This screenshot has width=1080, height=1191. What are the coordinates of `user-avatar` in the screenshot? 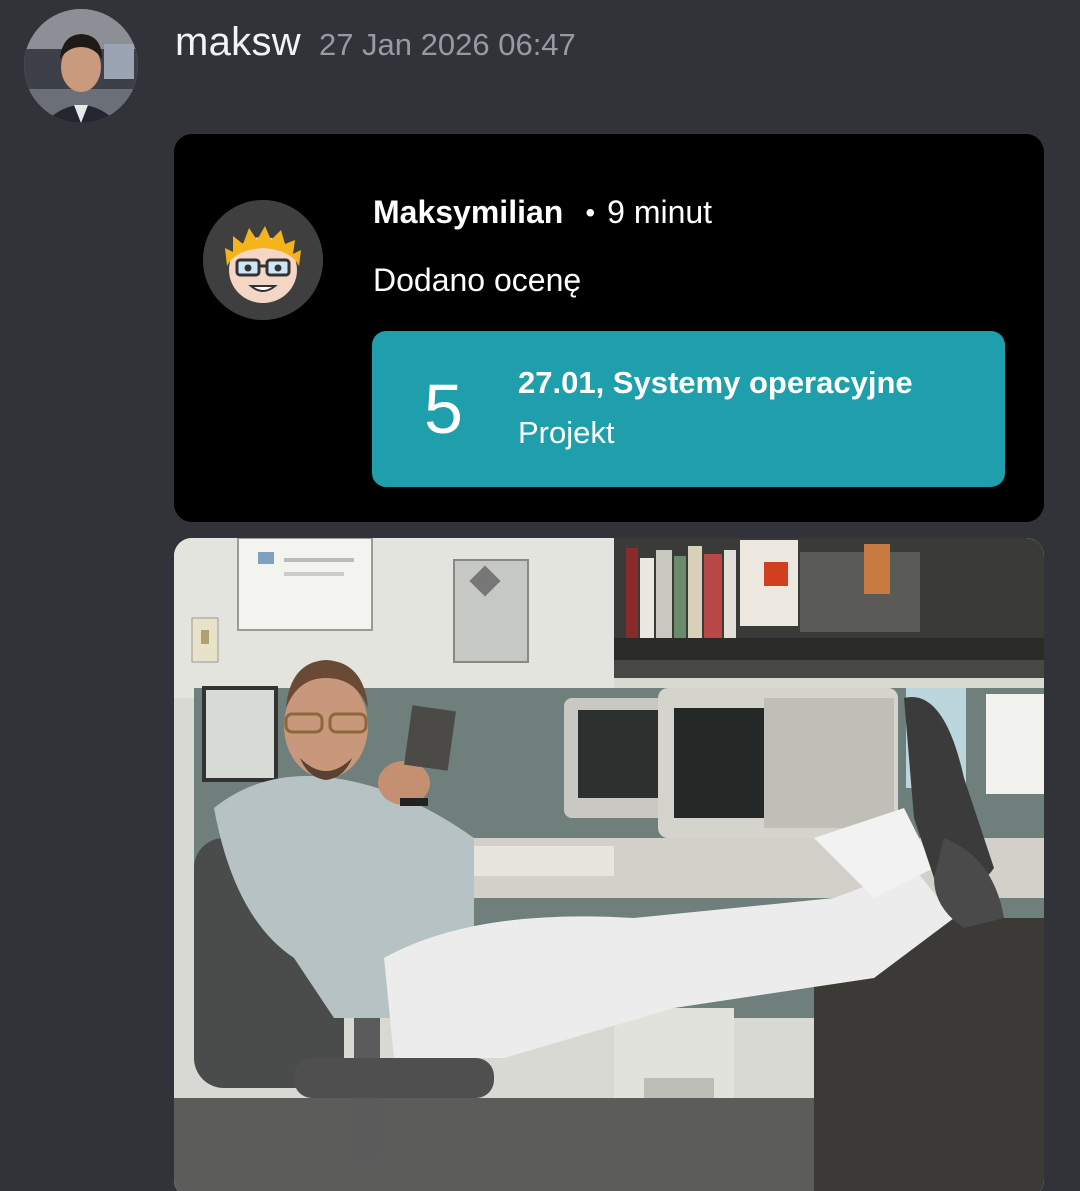 It's located at (81, 66).